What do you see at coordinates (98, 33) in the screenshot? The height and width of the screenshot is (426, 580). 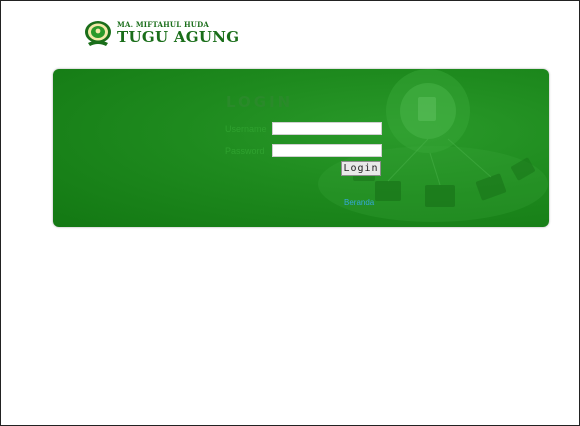 I see `school-emblem-icon` at bounding box center [98, 33].